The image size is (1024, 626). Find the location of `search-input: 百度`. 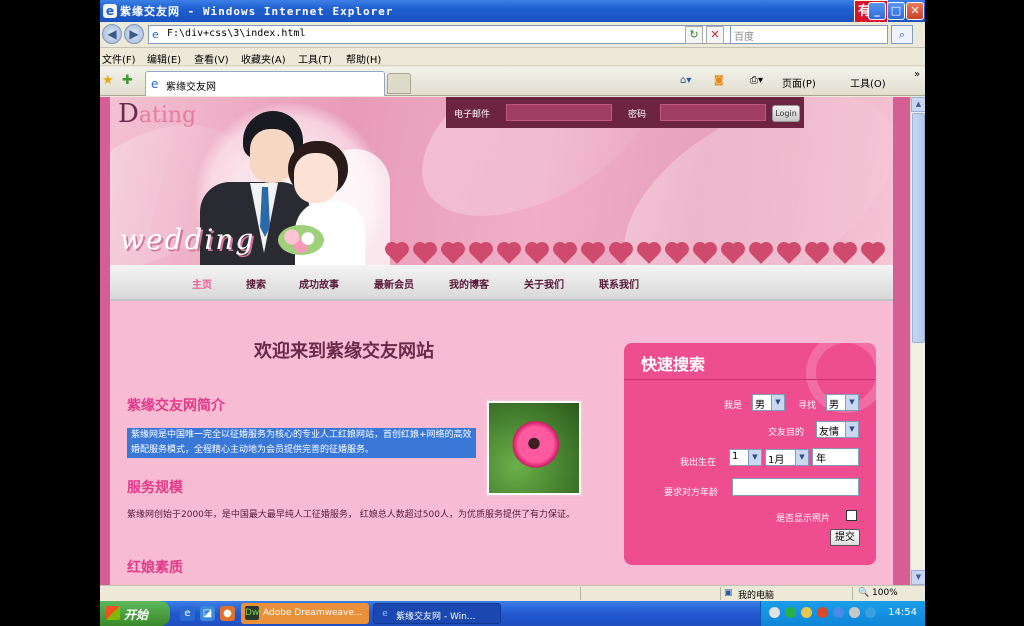

search-input: 百度 is located at coordinates (809, 34).